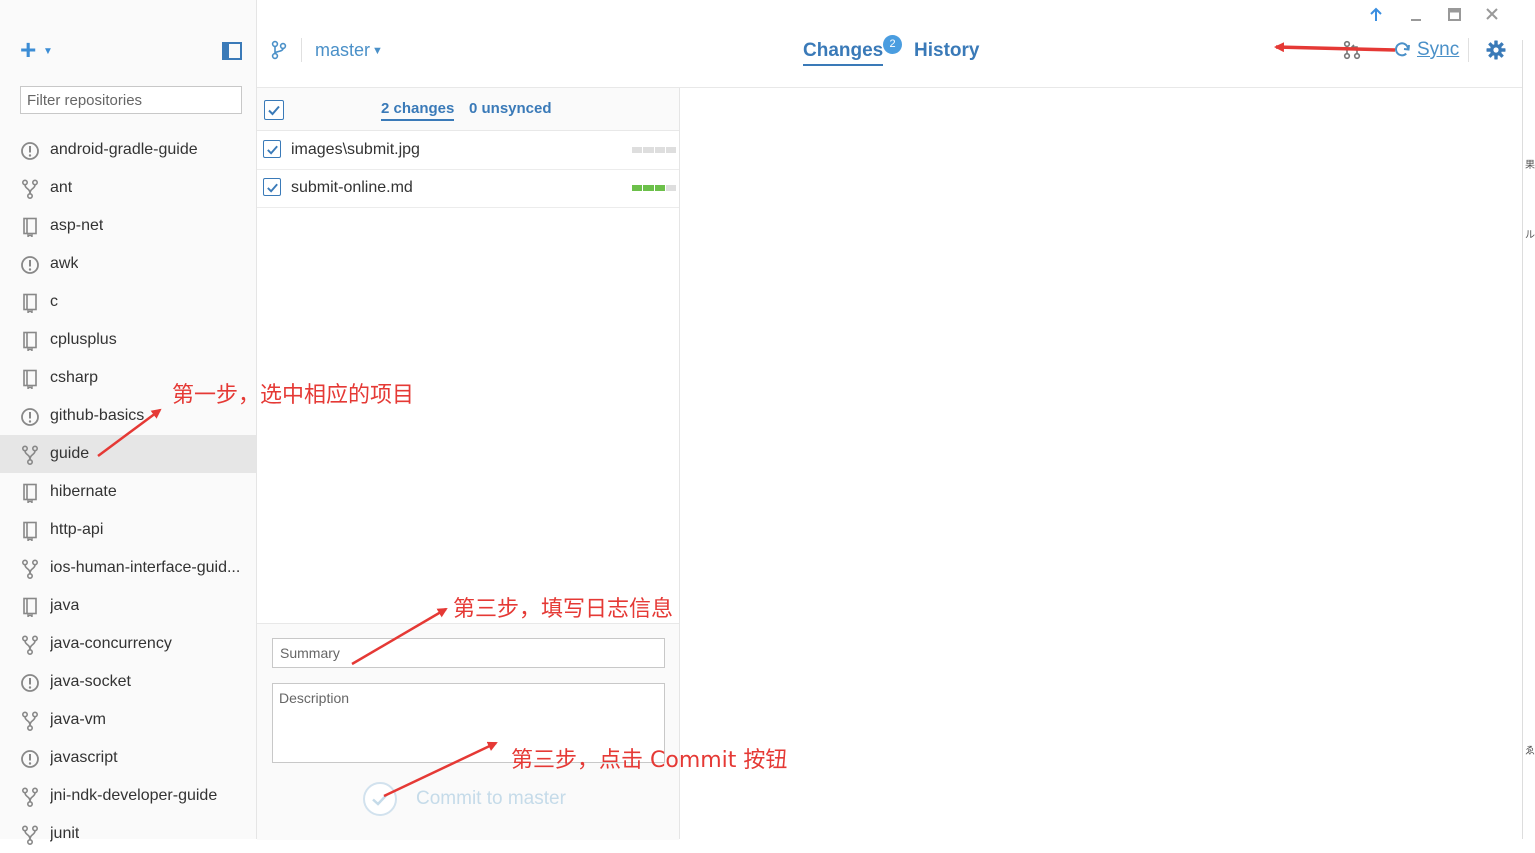 The height and width of the screenshot is (853, 1535). Describe the element at coordinates (128, 644) in the screenshot. I see `repository-item: java-concurrency` at that location.